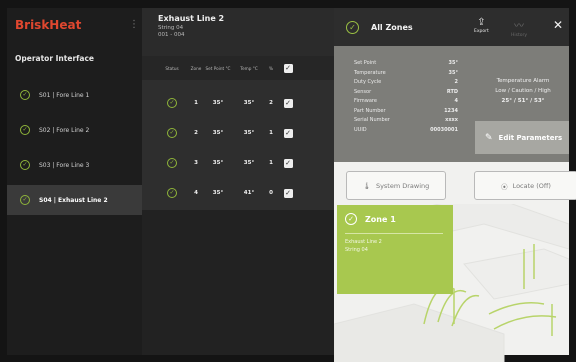 This screenshot has width=576, height=362. I want to click on zone-card-divider, so click(394, 233).